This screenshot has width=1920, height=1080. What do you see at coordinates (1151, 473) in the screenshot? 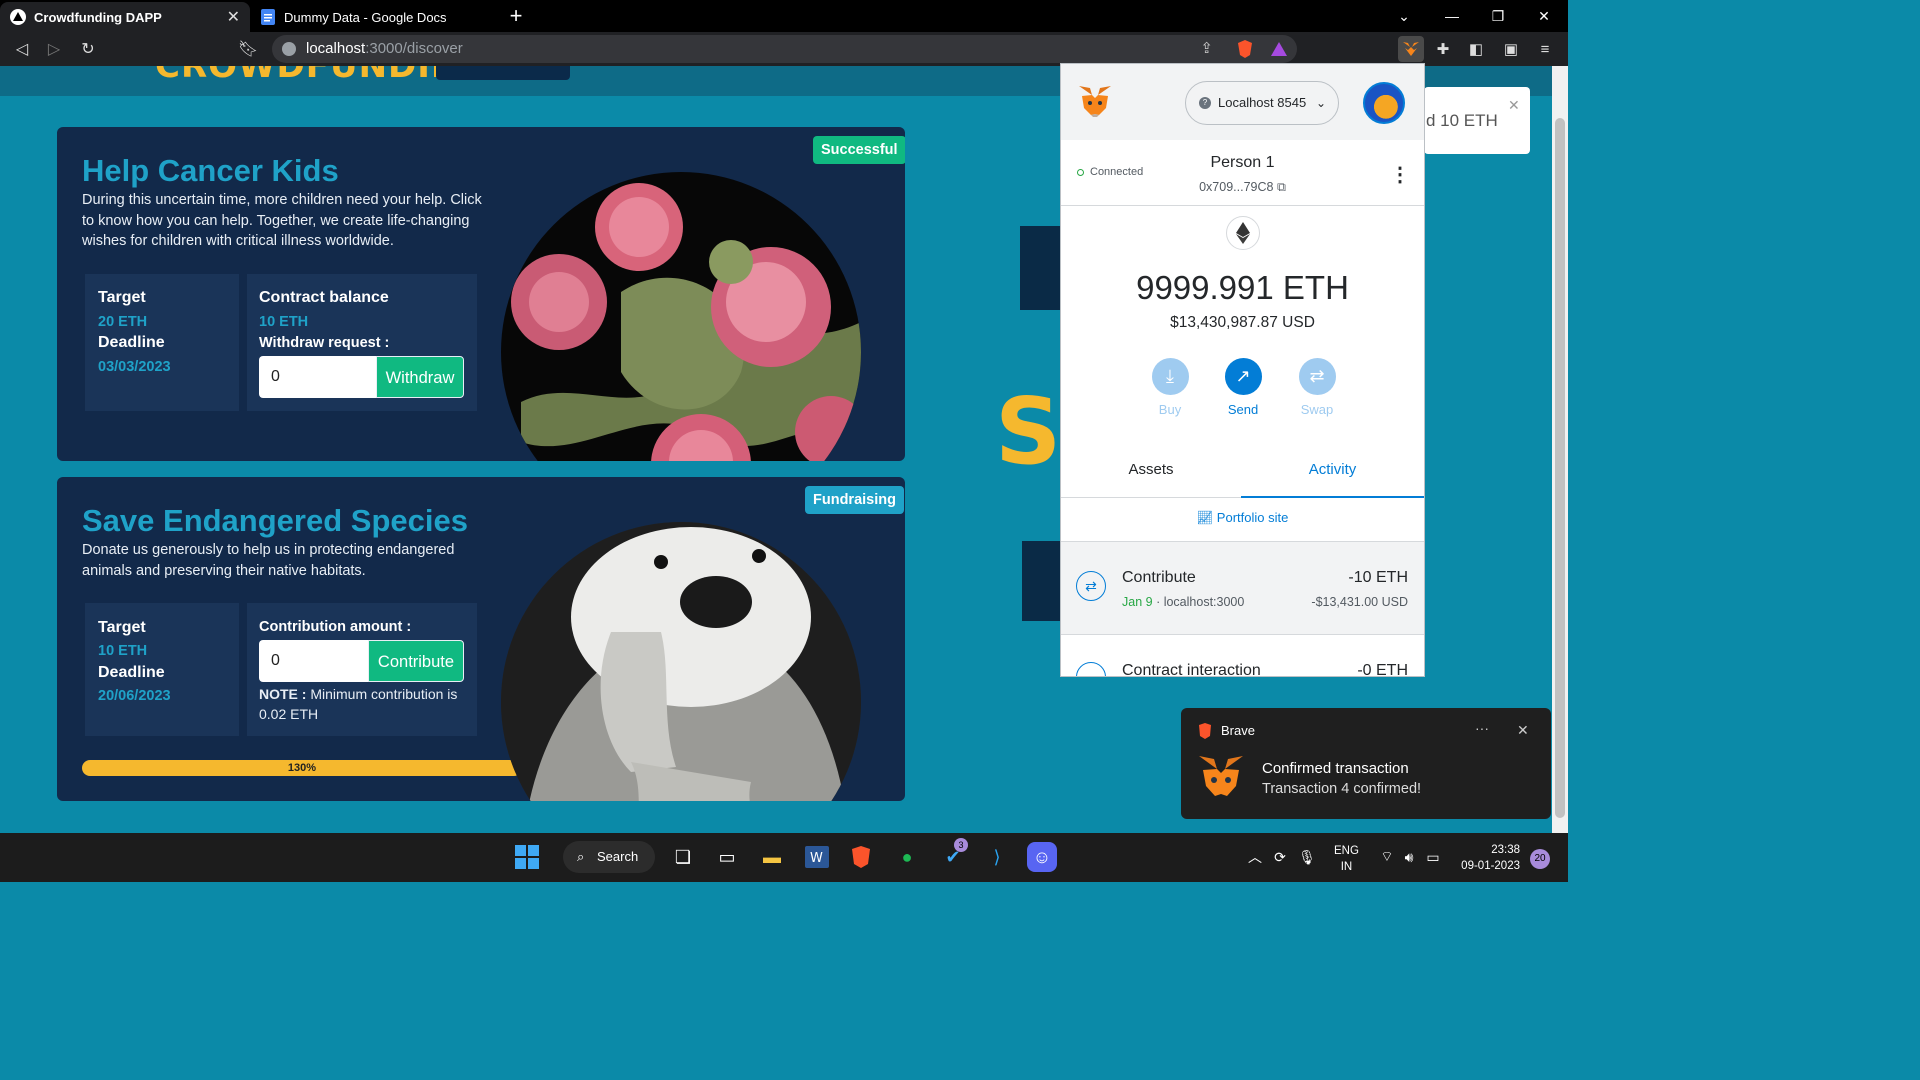
I see `tab-assets: Assets` at bounding box center [1151, 473].